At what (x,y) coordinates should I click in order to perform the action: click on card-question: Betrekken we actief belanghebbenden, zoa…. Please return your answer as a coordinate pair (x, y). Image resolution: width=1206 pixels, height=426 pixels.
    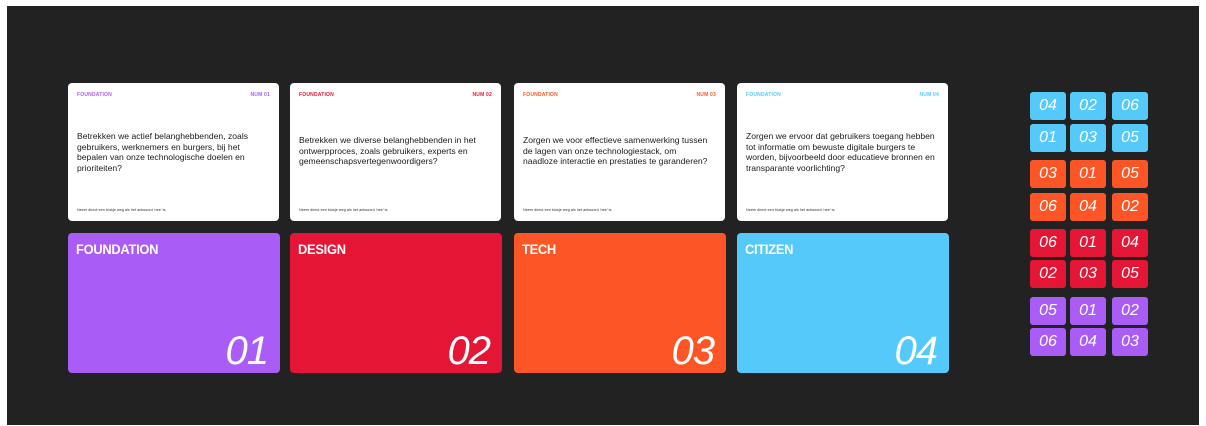
    Looking at the image, I should click on (163, 152).